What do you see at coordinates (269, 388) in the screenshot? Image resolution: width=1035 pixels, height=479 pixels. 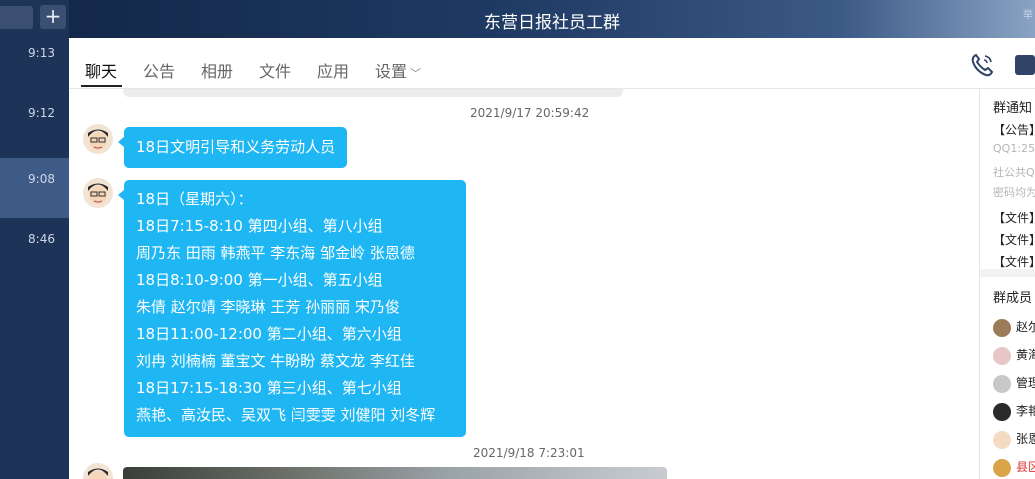 I see `message-line: 18日17:15-18:30 第三小组、第七小组` at bounding box center [269, 388].